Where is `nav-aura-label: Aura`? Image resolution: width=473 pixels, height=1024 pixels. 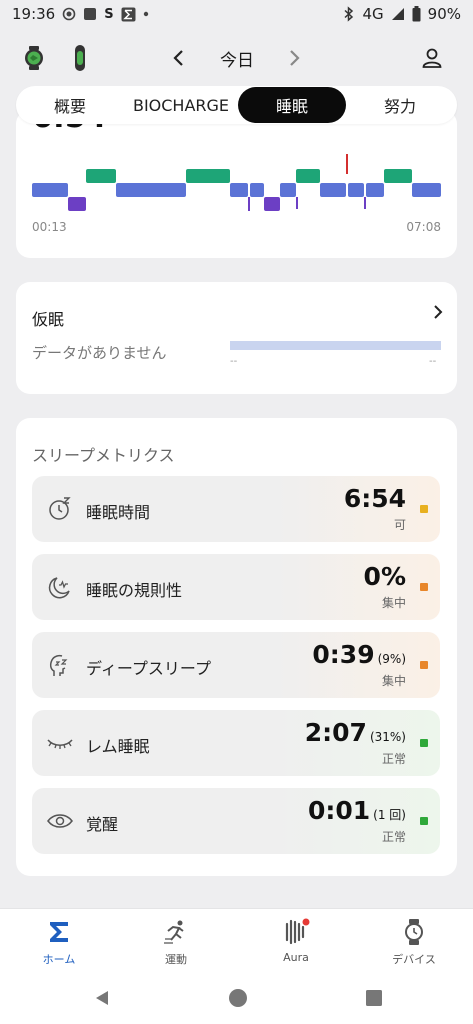
nav-aura-label: Aura is located at coordinates (296, 957).